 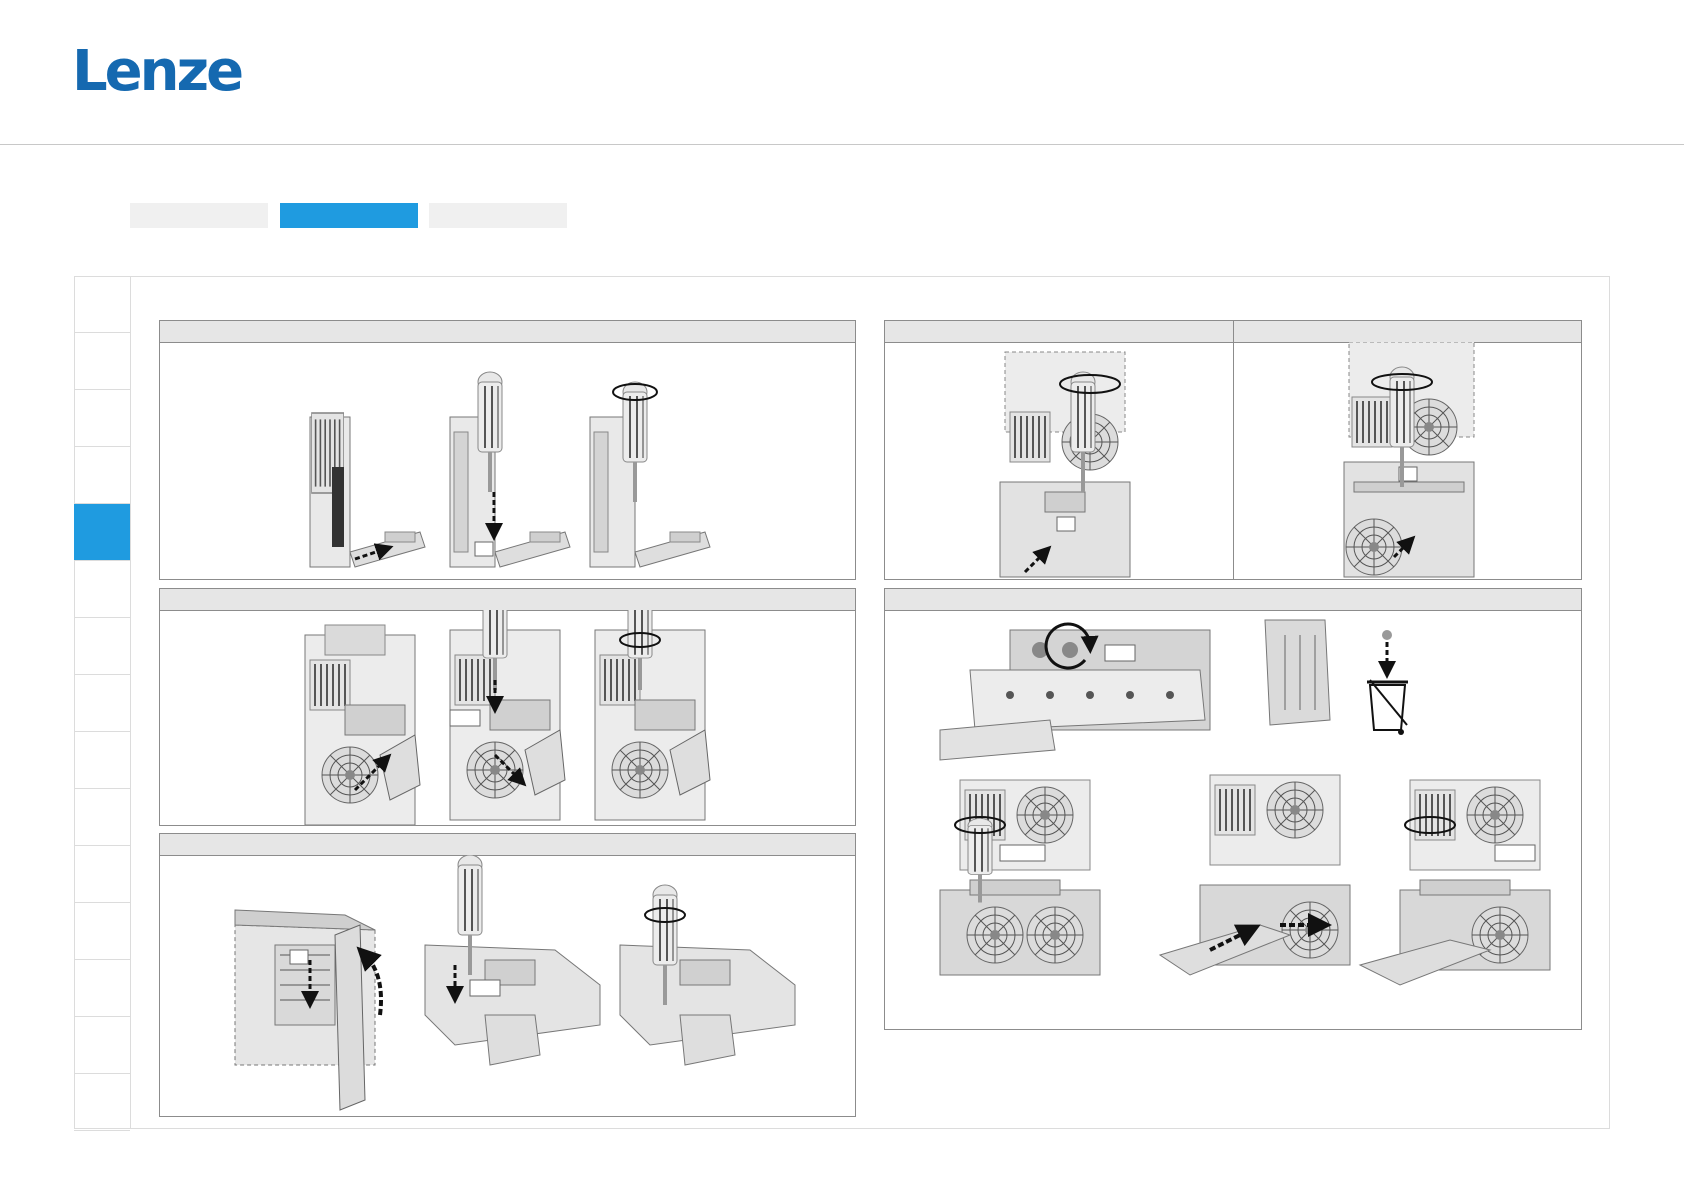 I want to click on side-nav, so click(x=102, y=703).